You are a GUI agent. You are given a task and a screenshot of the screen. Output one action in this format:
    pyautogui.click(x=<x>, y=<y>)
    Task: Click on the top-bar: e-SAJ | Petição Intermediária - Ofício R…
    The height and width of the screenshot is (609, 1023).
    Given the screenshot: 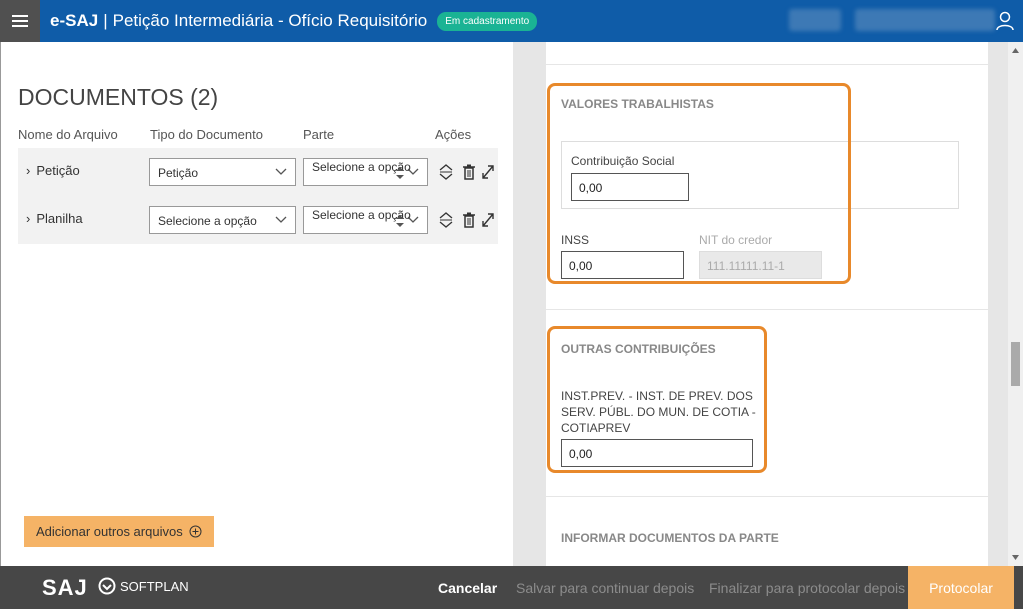 What is the action you would take?
    pyautogui.click(x=511, y=21)
    